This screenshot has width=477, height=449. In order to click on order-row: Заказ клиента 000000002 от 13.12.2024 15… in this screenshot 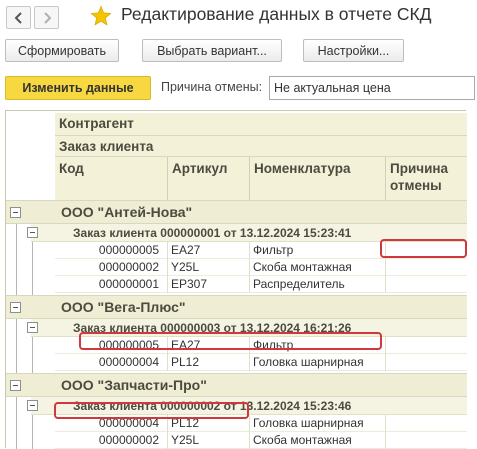, I will do `click(247, 406)`.